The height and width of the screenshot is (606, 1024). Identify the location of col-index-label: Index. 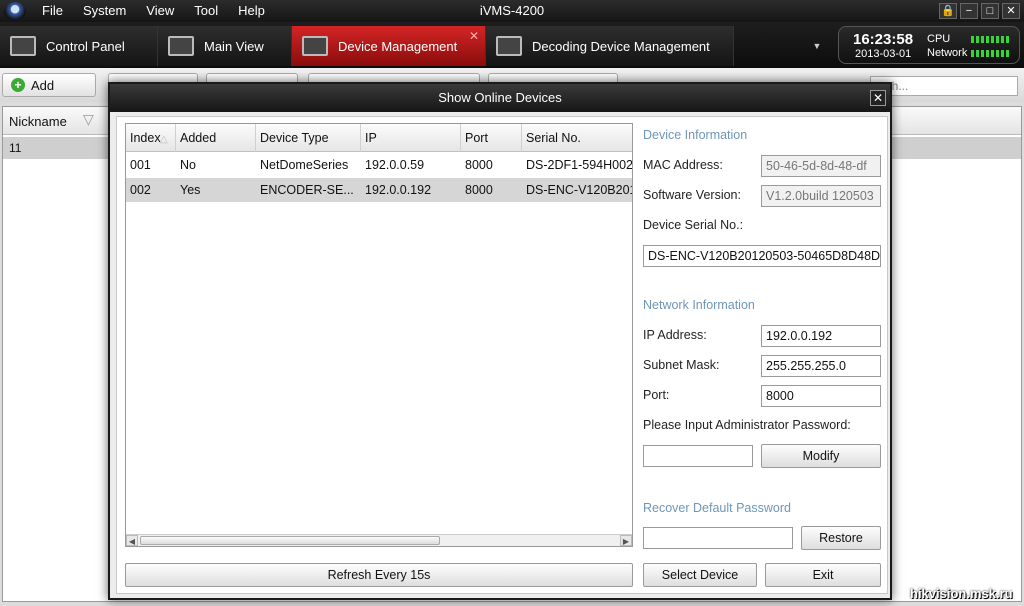
(145, 138).